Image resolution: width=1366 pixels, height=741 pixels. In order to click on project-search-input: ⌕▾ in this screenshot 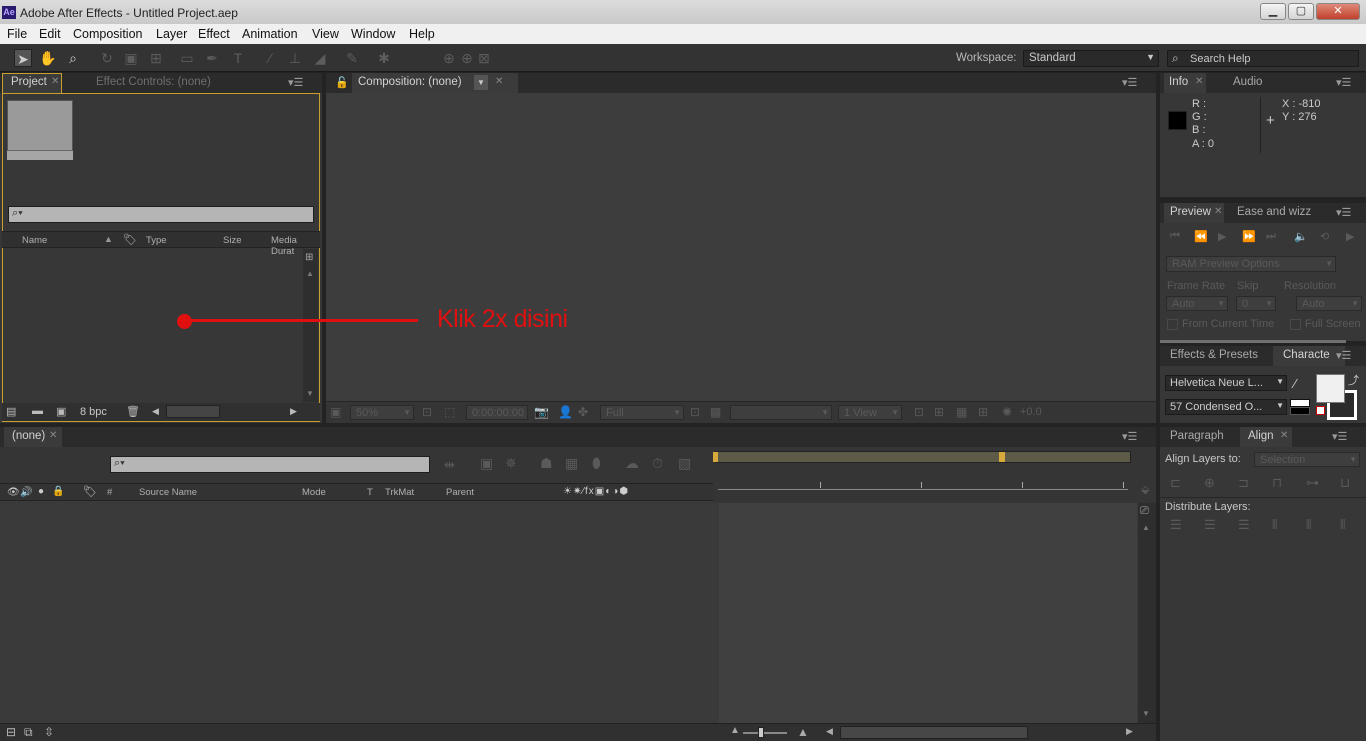, I will do `click(161, 214)`.